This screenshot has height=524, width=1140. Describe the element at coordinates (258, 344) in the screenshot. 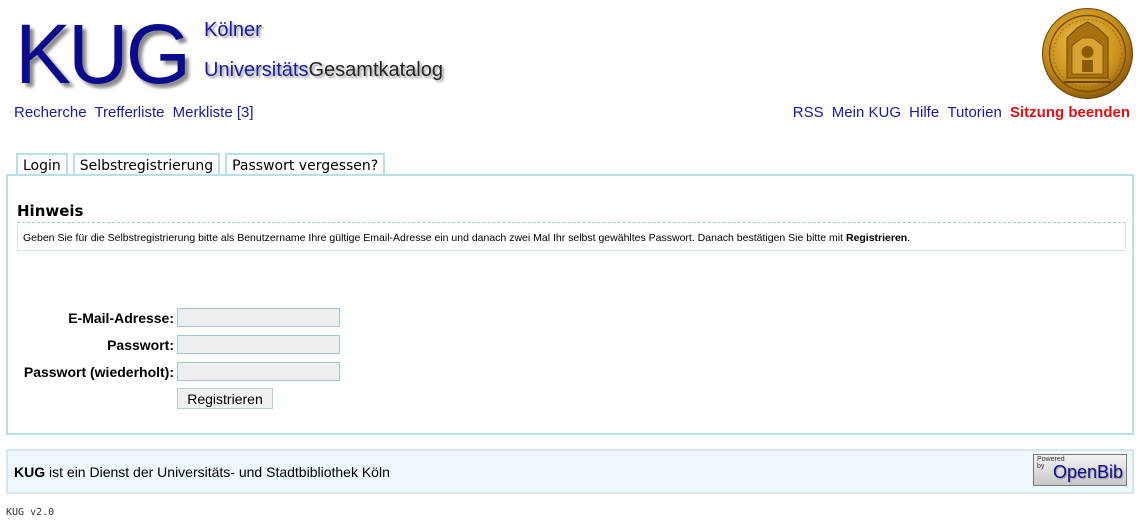

I see `password-field` at that location.